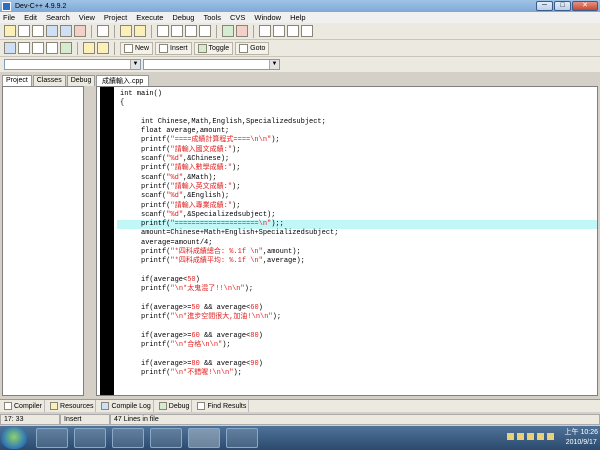 Image resolution: width=600 pixels, height=450 pixels. I want to click on goto-line-icon, so click(205, 31).